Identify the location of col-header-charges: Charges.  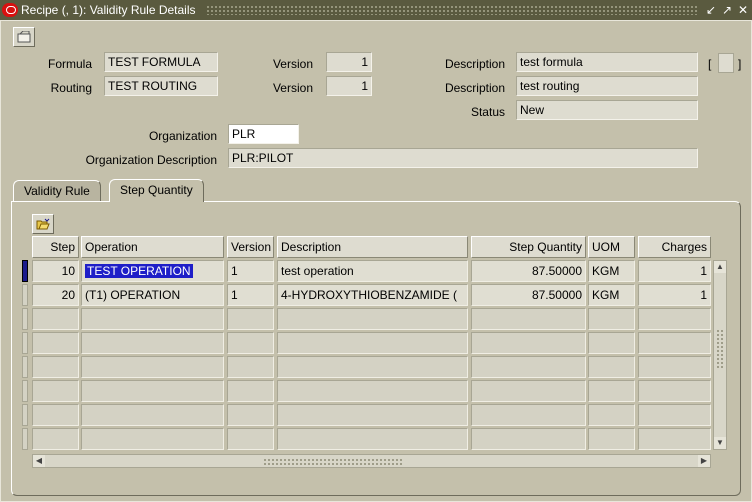
(674, 247).